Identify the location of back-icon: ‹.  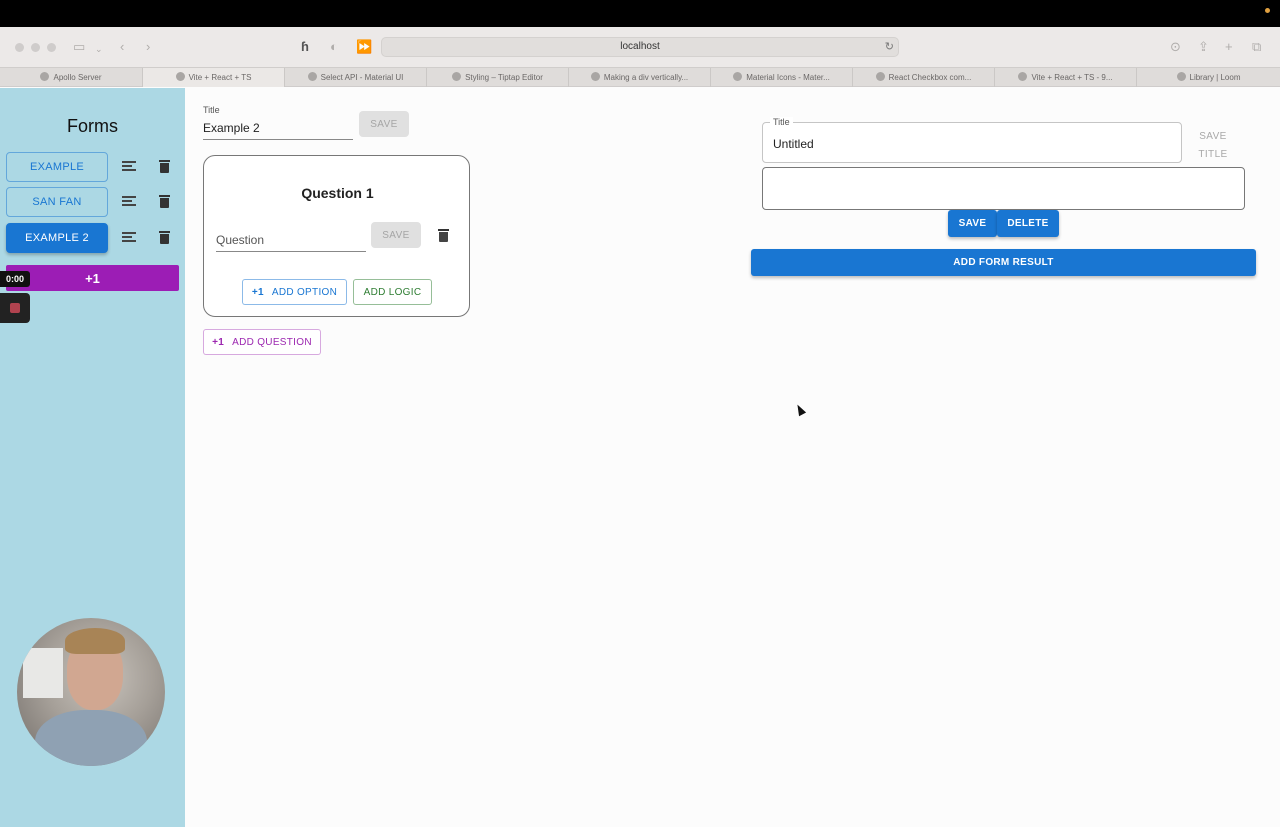
(122, 47).